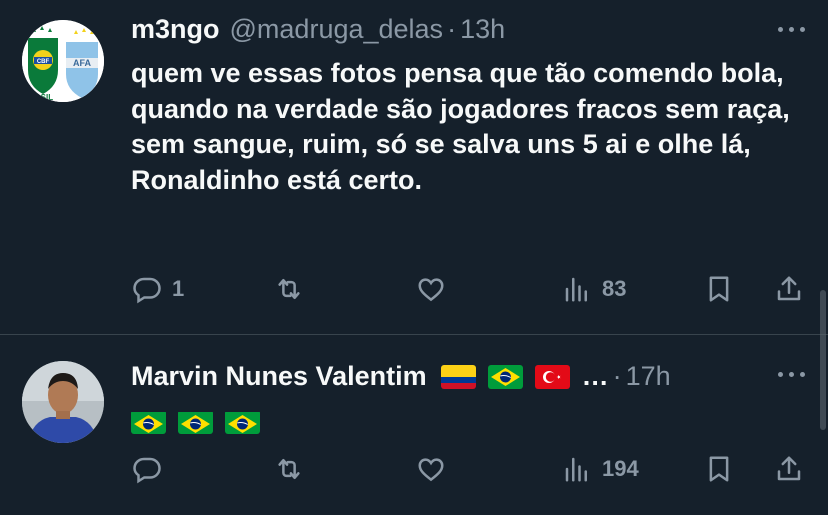 The width and height of the screenshot is (828, 515). Describe the element at coordinates (552, 376) in the screenshot. I see `turkey-flag-icon` at that location.